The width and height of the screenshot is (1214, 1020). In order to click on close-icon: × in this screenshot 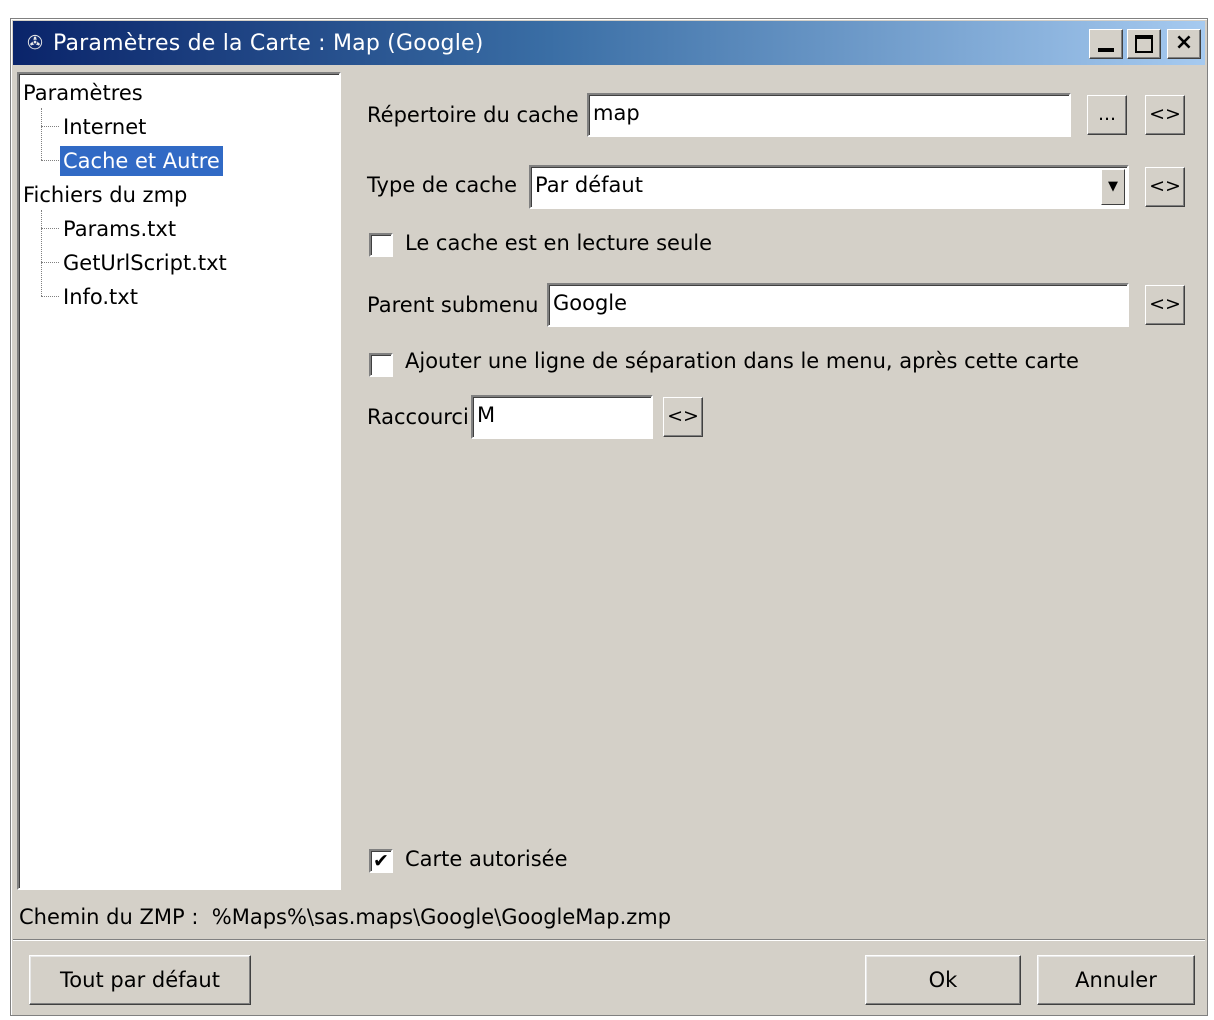, I will do `click(1184, 42)`.